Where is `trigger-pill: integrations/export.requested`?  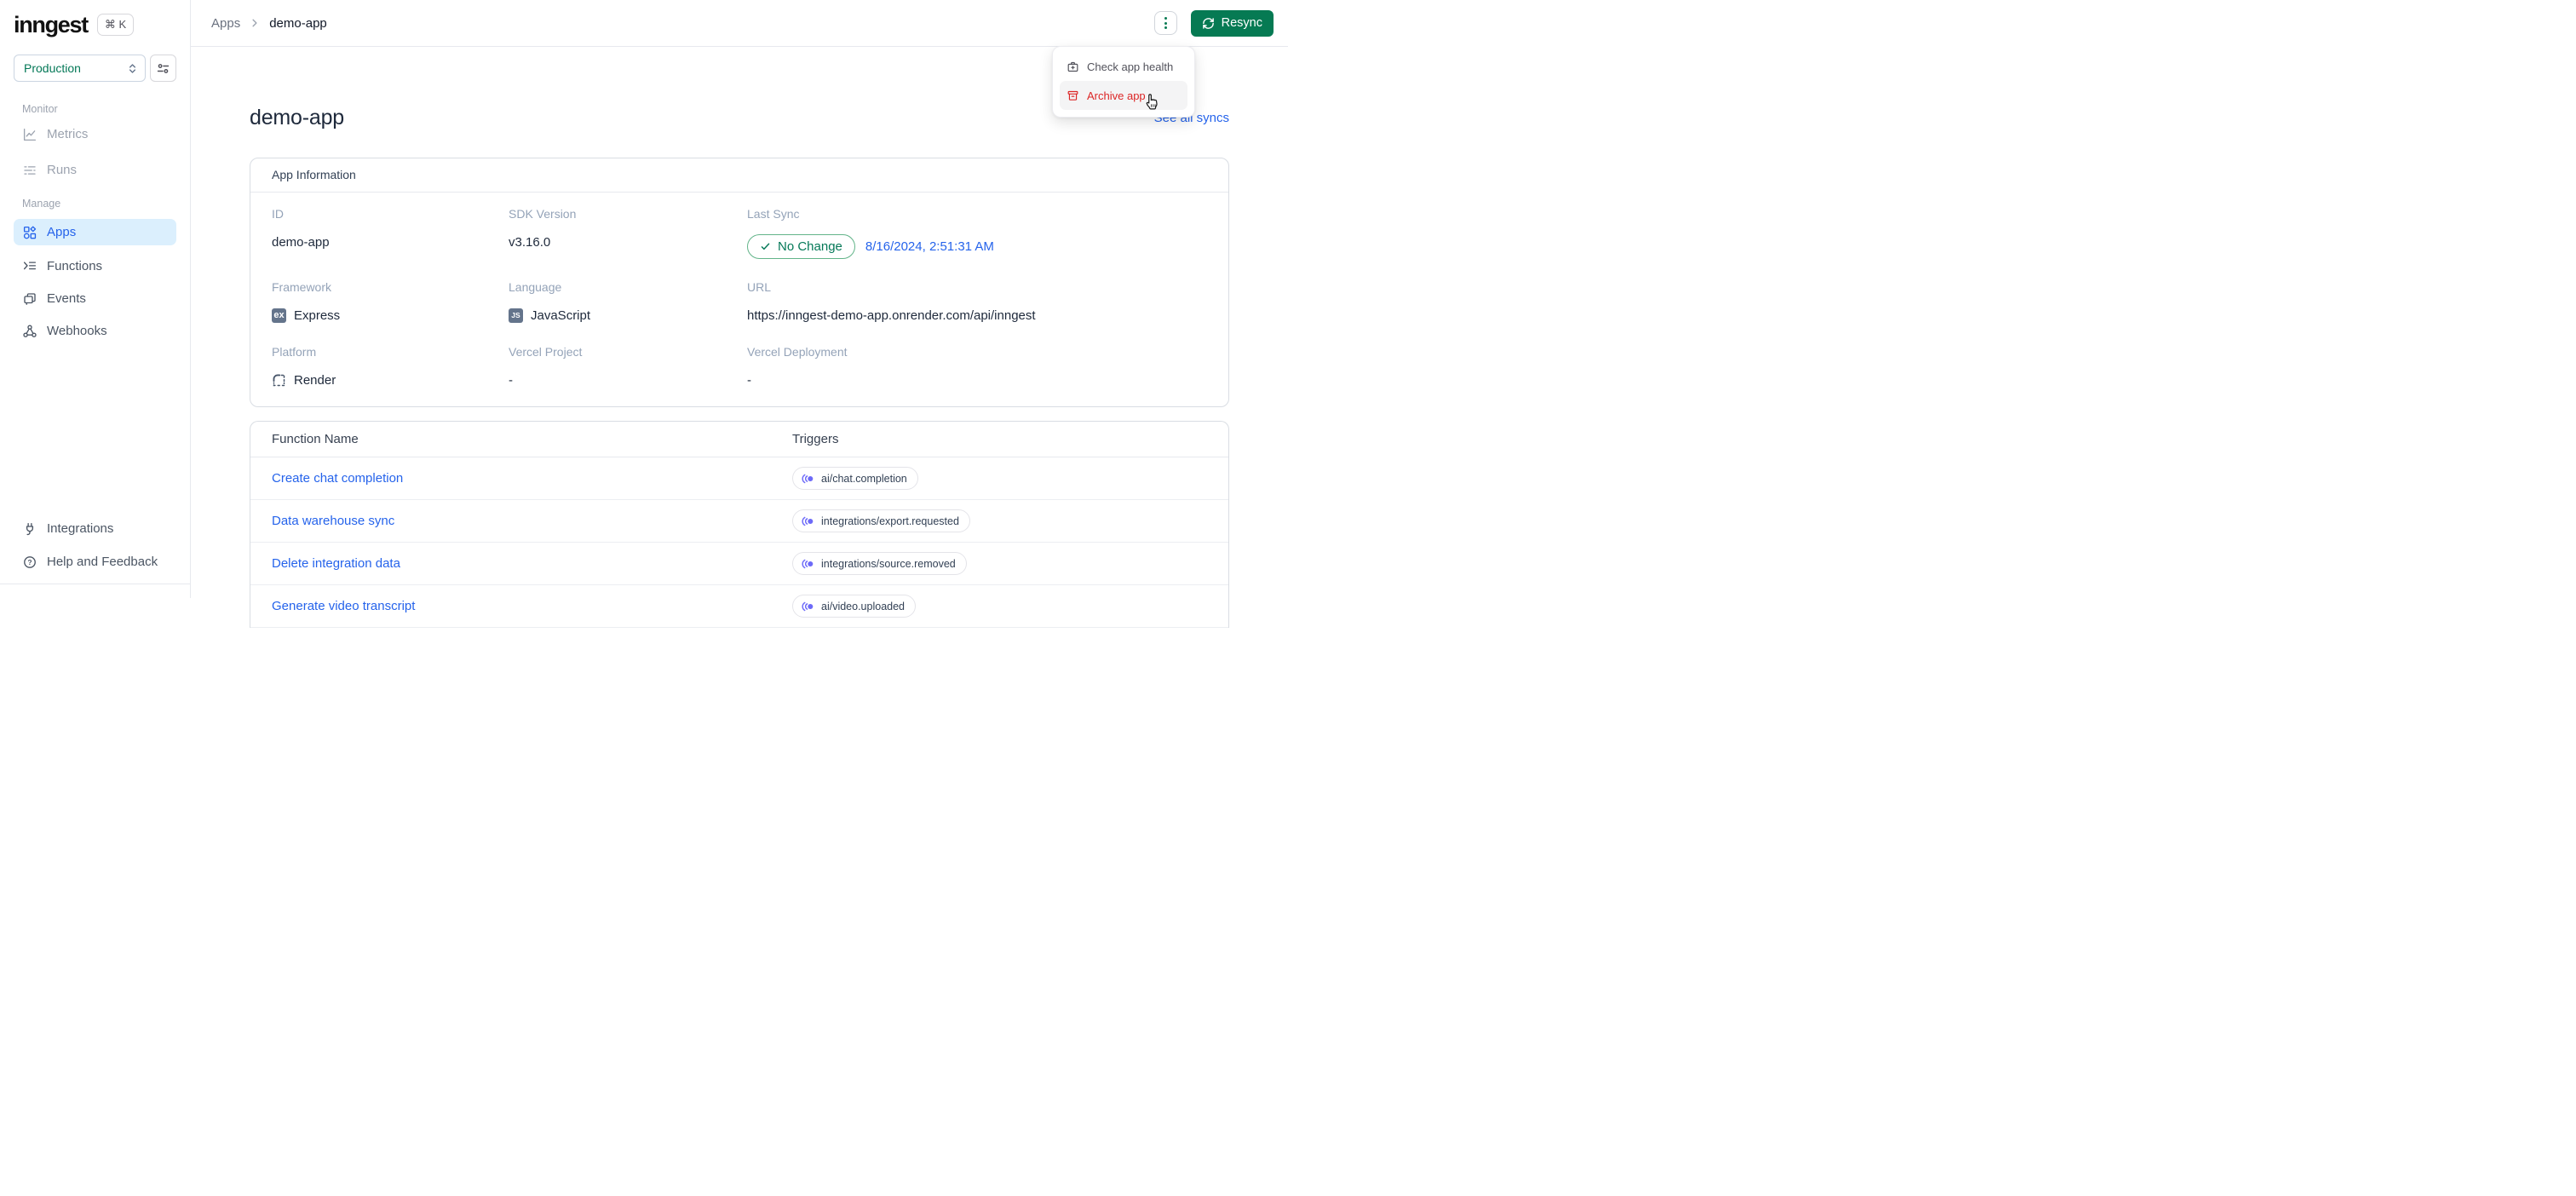 trigger-pill: integrations/export.requested is located at coordinates (881, 521).